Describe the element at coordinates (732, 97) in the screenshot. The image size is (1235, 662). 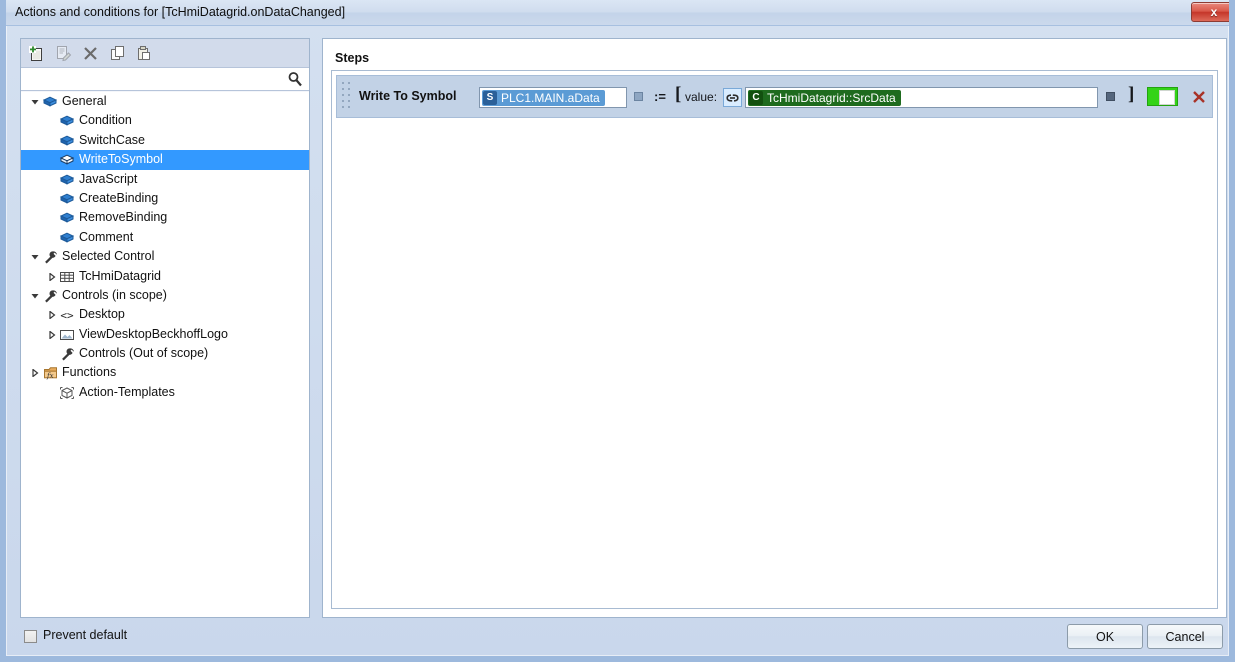
I see `link-icon` at that location.